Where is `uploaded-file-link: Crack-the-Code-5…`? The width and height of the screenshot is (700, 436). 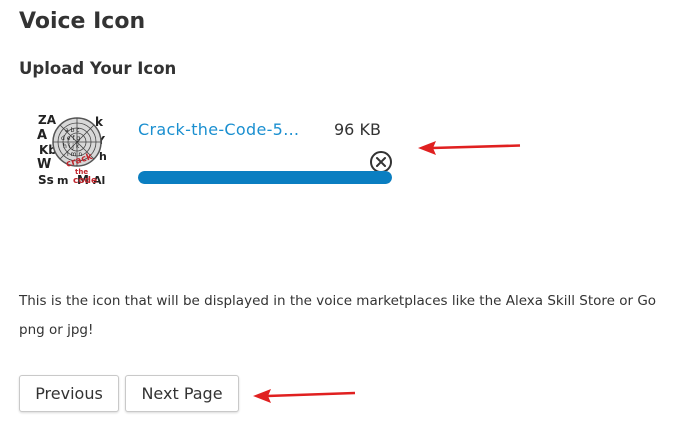
uploaded-file-link: Crack-the-Code-5… is located at coordinates (218, 129).